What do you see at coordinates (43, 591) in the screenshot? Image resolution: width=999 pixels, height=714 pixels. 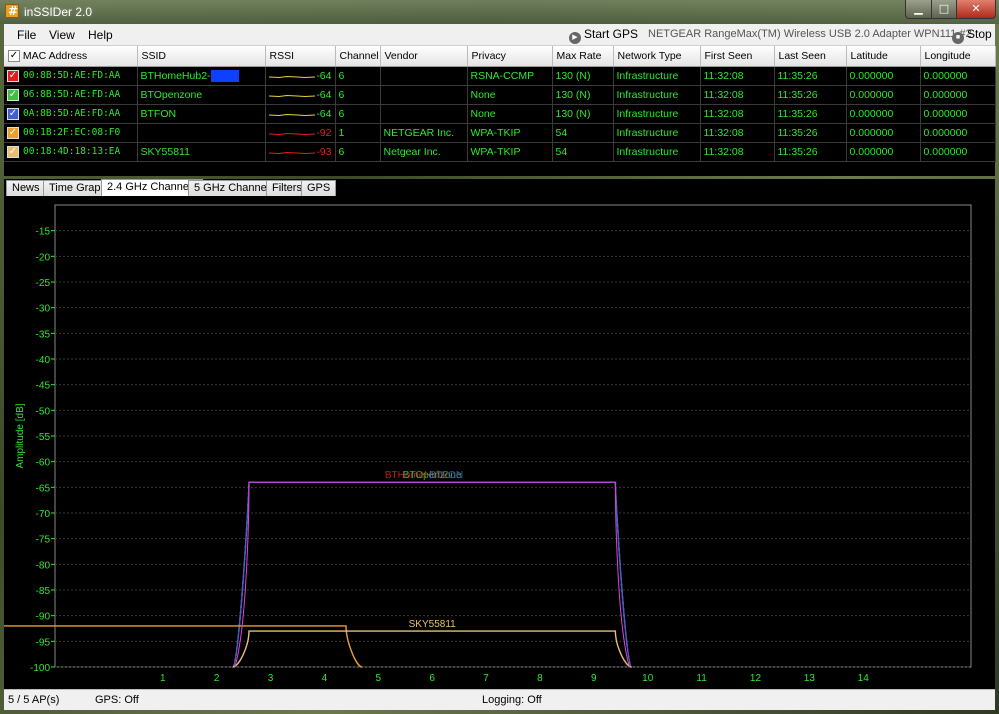 I see `y-tick-label: -85` at bounding box center [43, 591].